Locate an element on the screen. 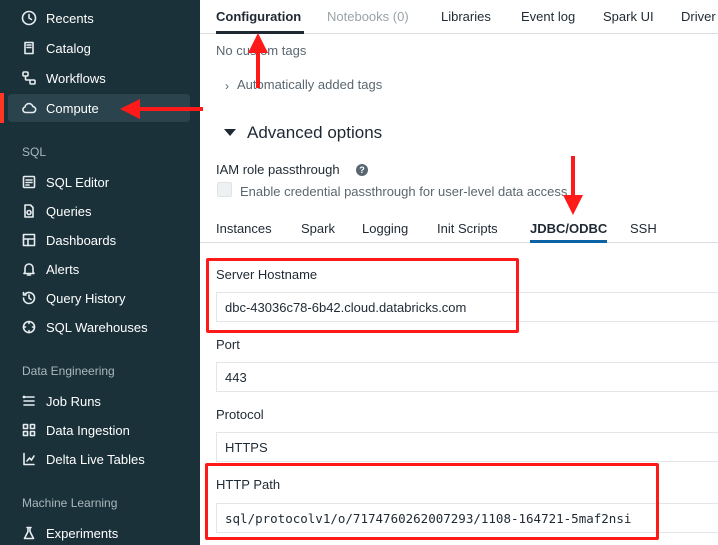 The image size is (718, 545). protocol-label: Protocol is located at coordinates (240, 414).